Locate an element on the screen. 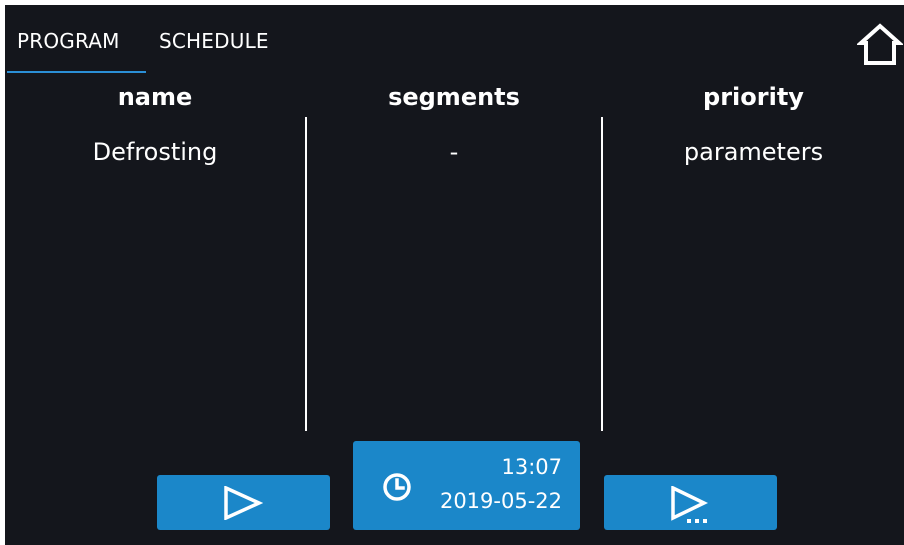 The width and height of the screenshot is (904, 545). play-options-icon is located at coordinates (690, 504).